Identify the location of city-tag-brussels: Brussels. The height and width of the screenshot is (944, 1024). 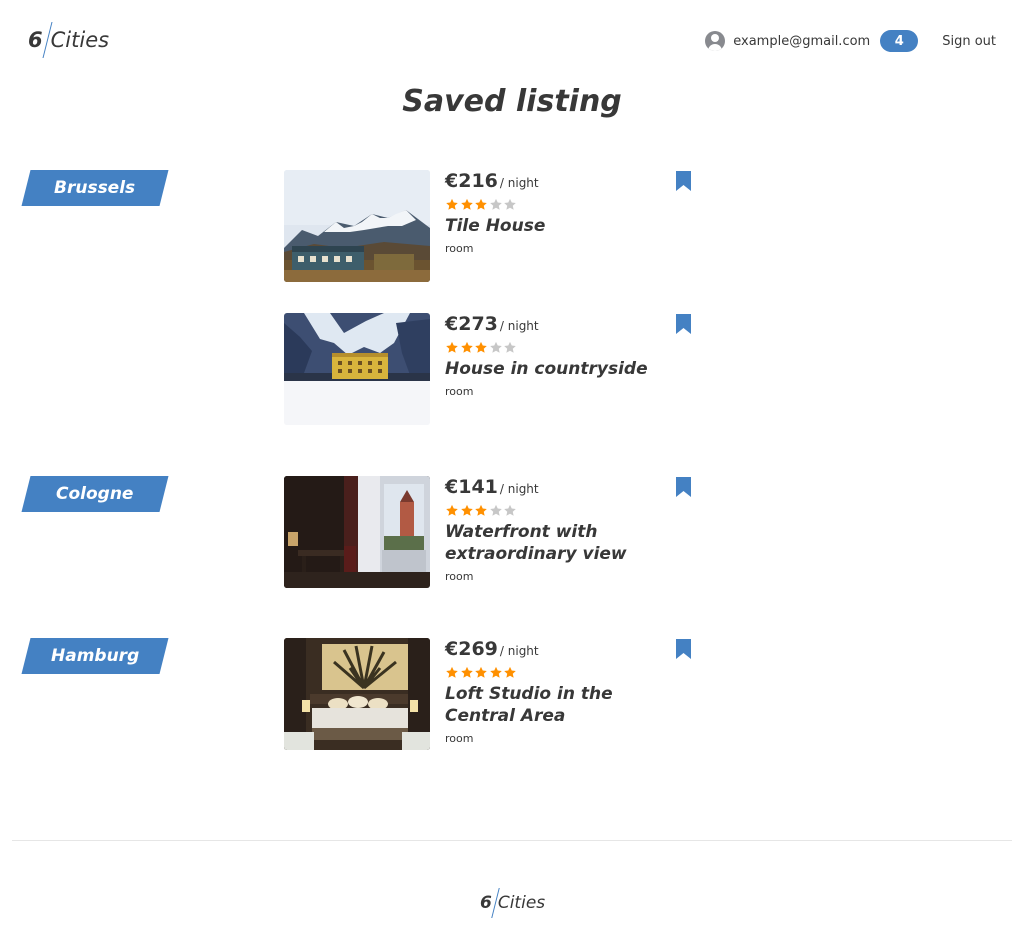
(95, 188).